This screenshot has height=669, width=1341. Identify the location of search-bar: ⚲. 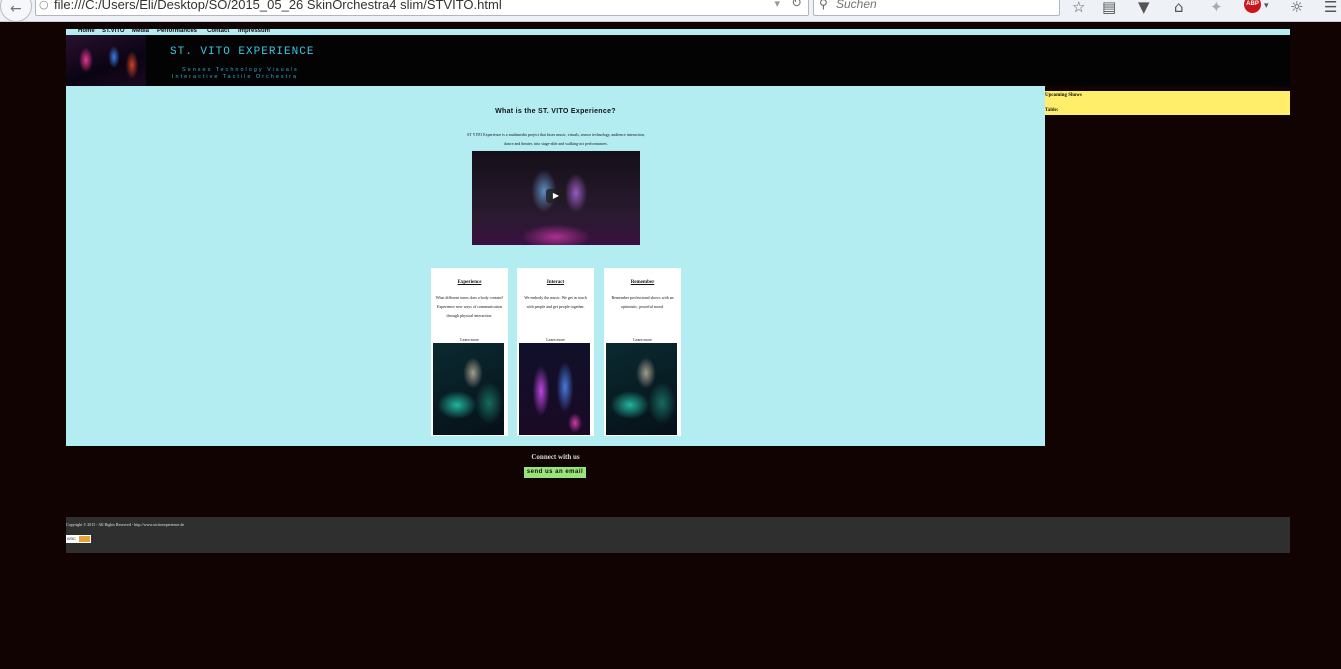
(936, 8).